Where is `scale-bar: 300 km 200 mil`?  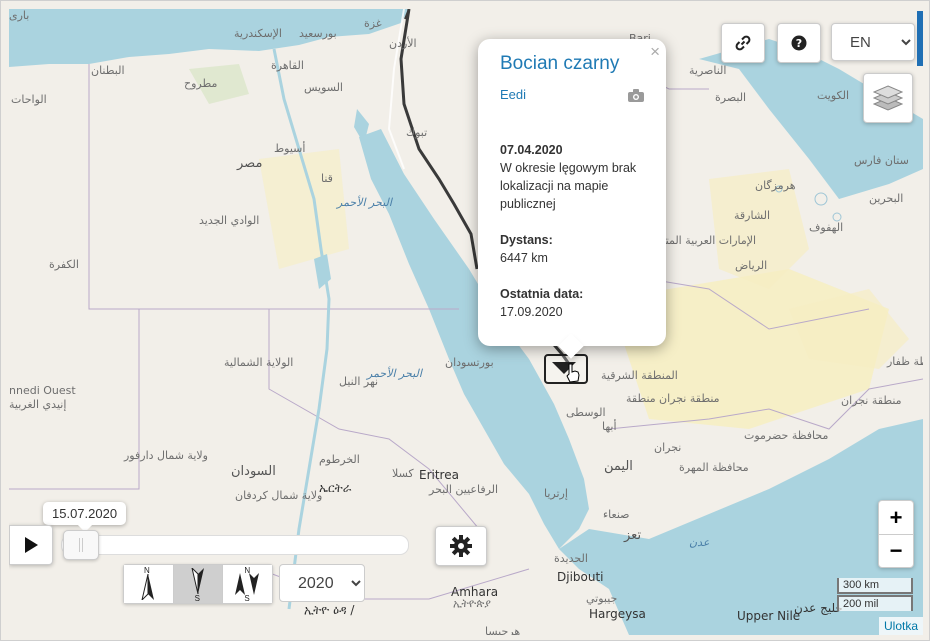 scale-bar: 300 km 200 mil is located at coordinates (875, 594).